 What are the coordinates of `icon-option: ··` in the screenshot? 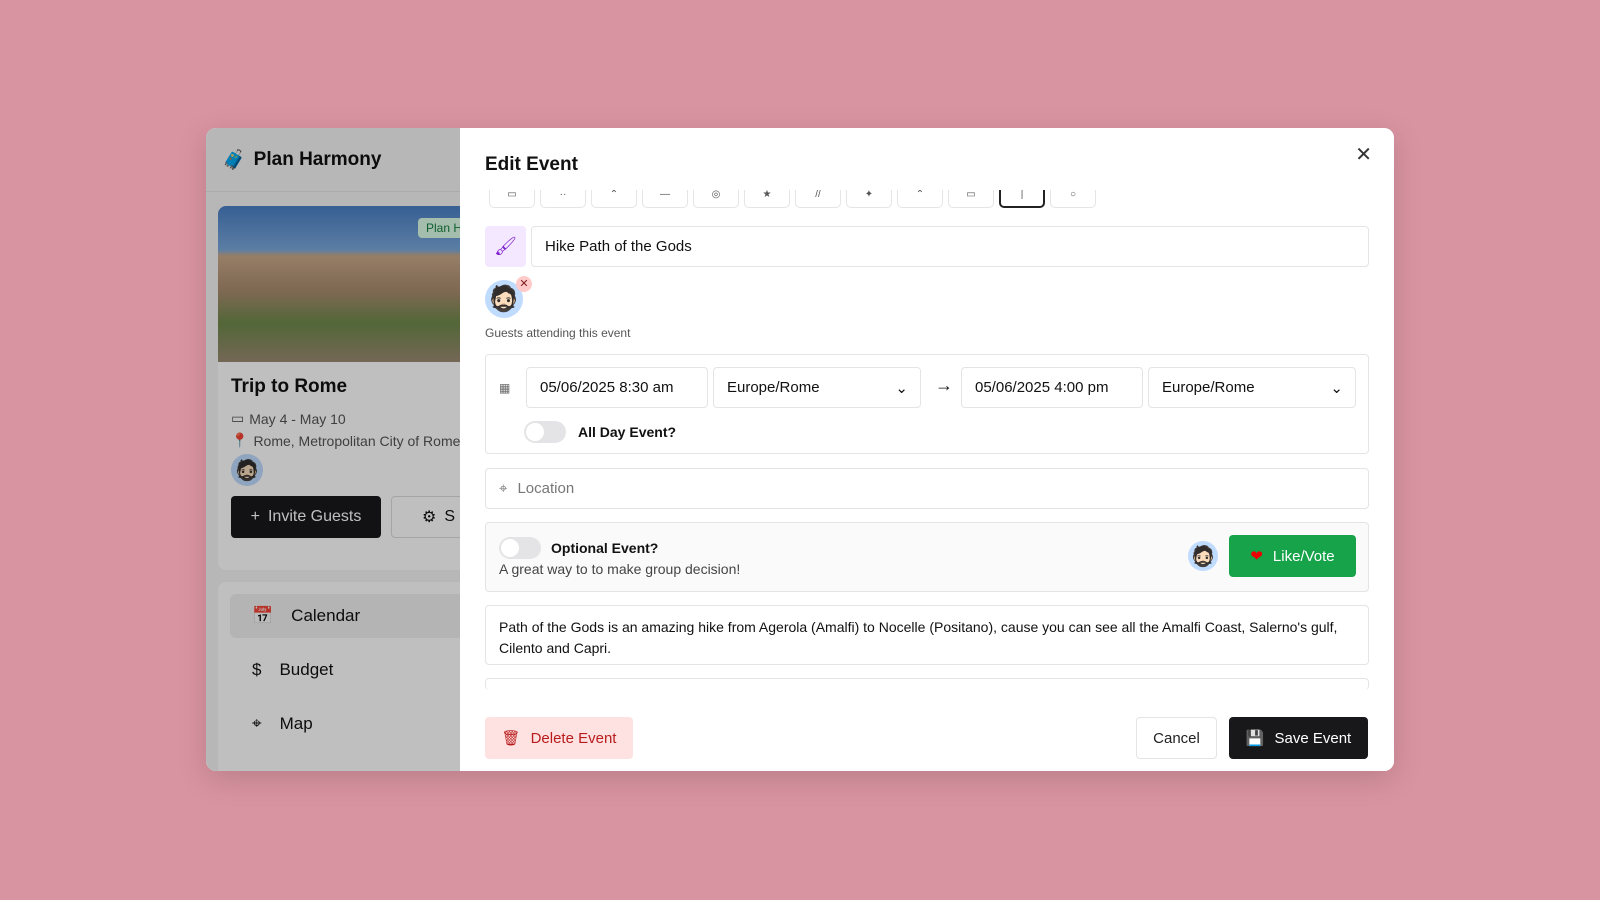 It's located at (563, 199).